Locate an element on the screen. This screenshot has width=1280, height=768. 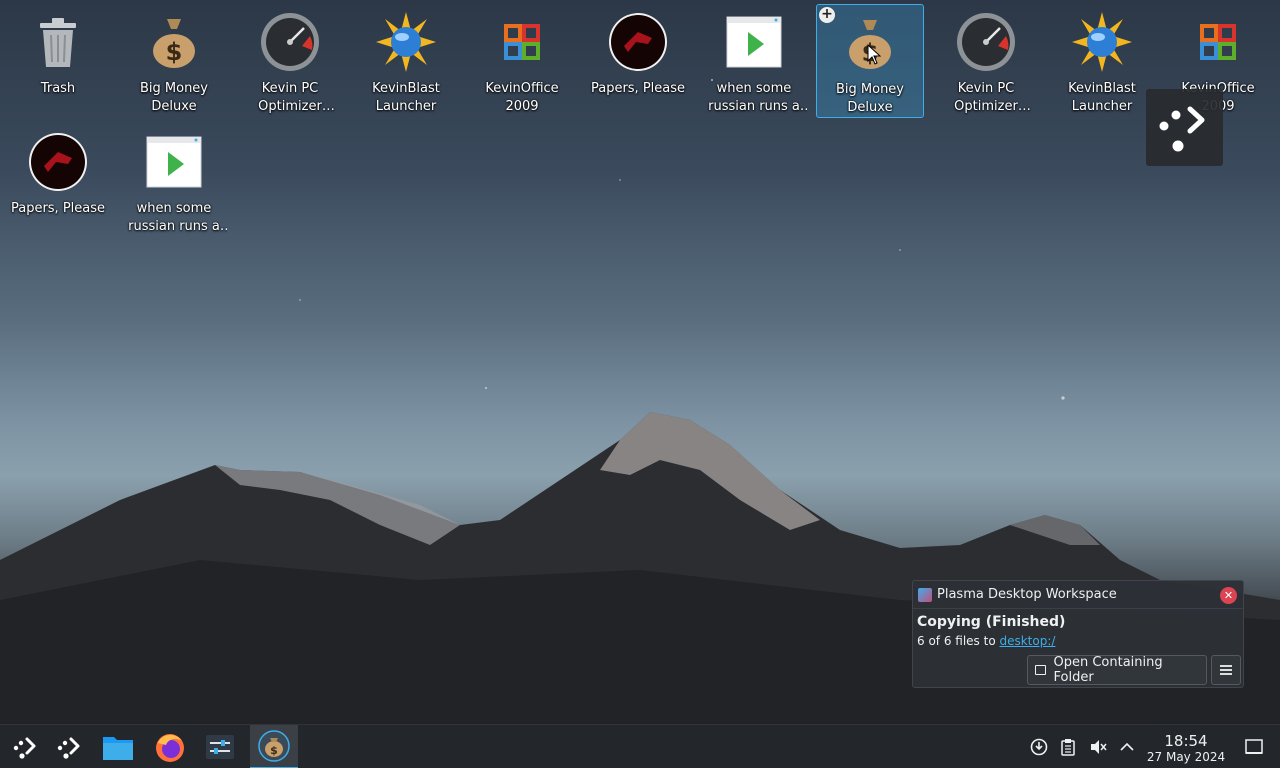
desktop-icon-papers-please-2: Papers, Please is located at coordinates (58, 181).